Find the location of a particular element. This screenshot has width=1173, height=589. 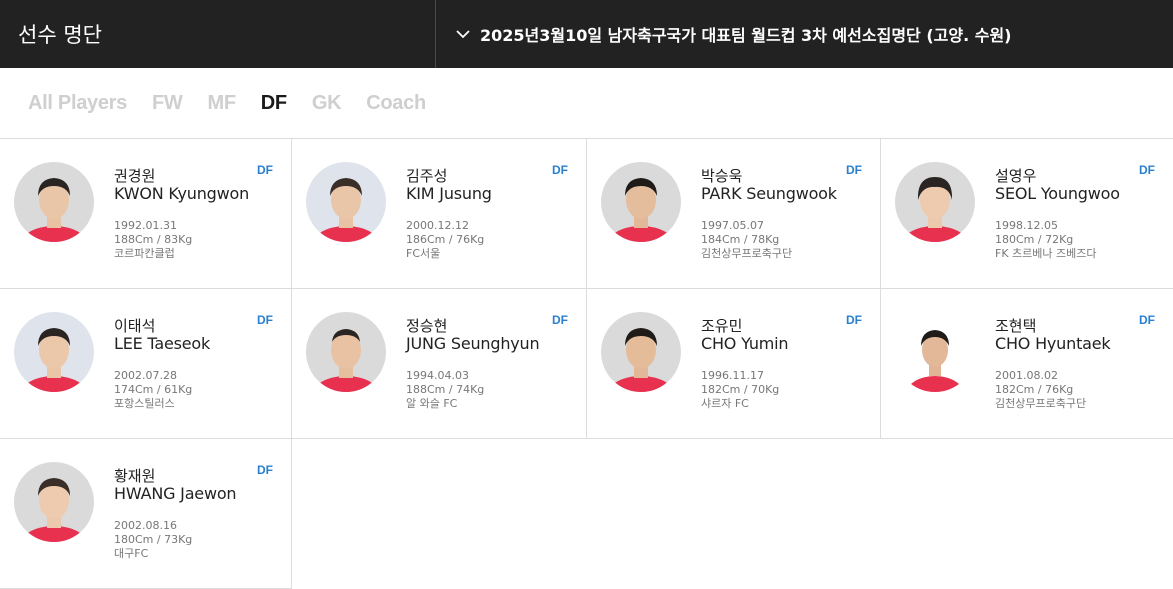

tab-df: DF is located at coordinates (274, 103).